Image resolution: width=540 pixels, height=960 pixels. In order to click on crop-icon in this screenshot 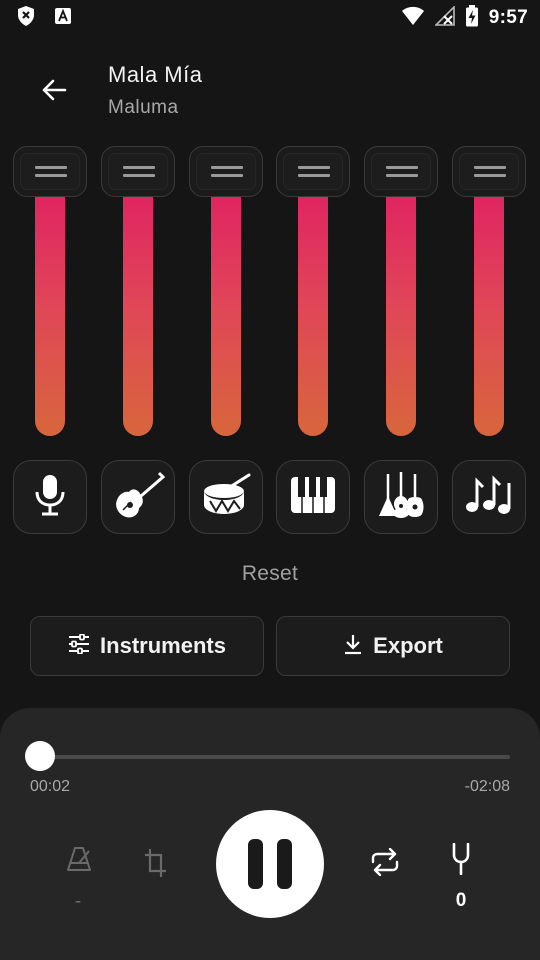, I will do `click(156, 865)`.